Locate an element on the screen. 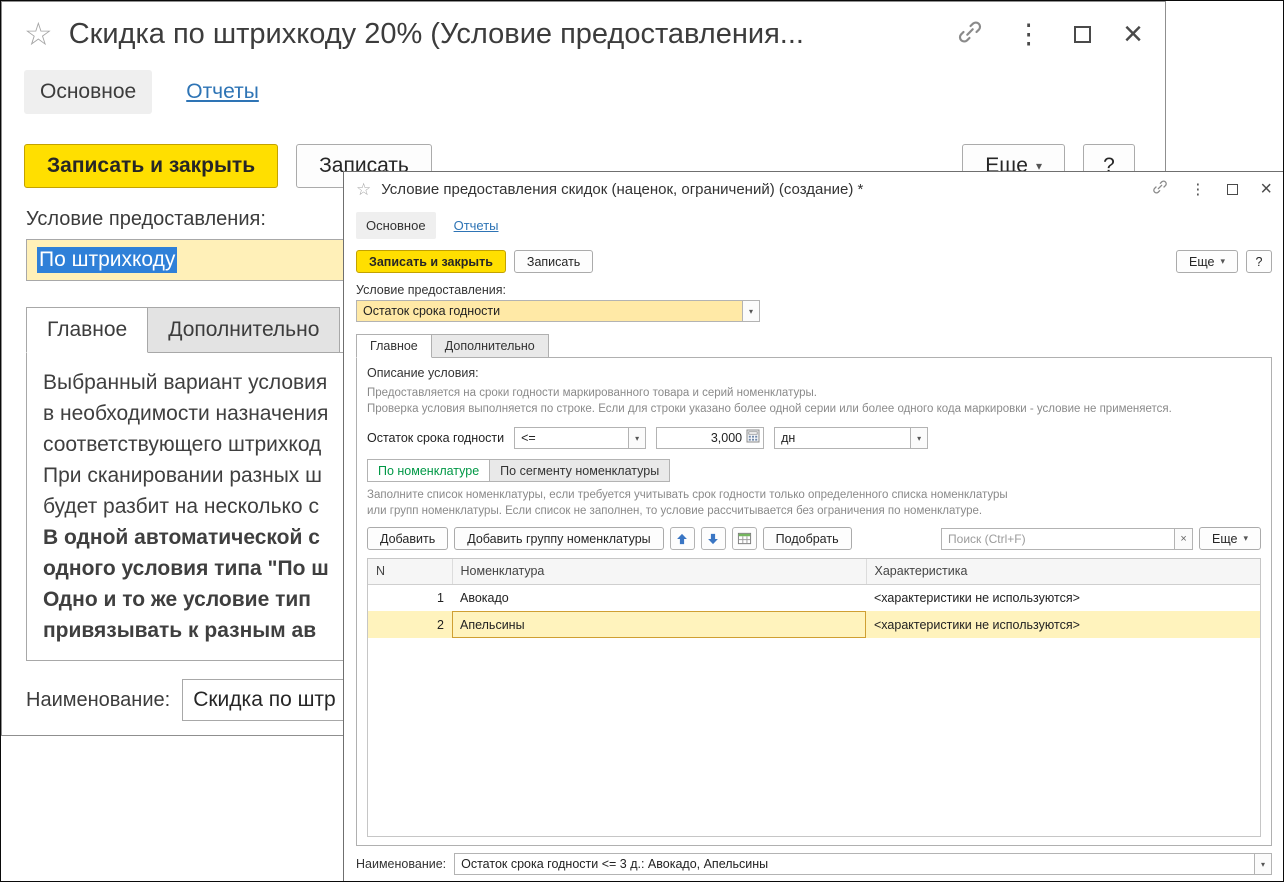  column-header-nomenclature: Номенклатура is located at coordinates (659, 572).